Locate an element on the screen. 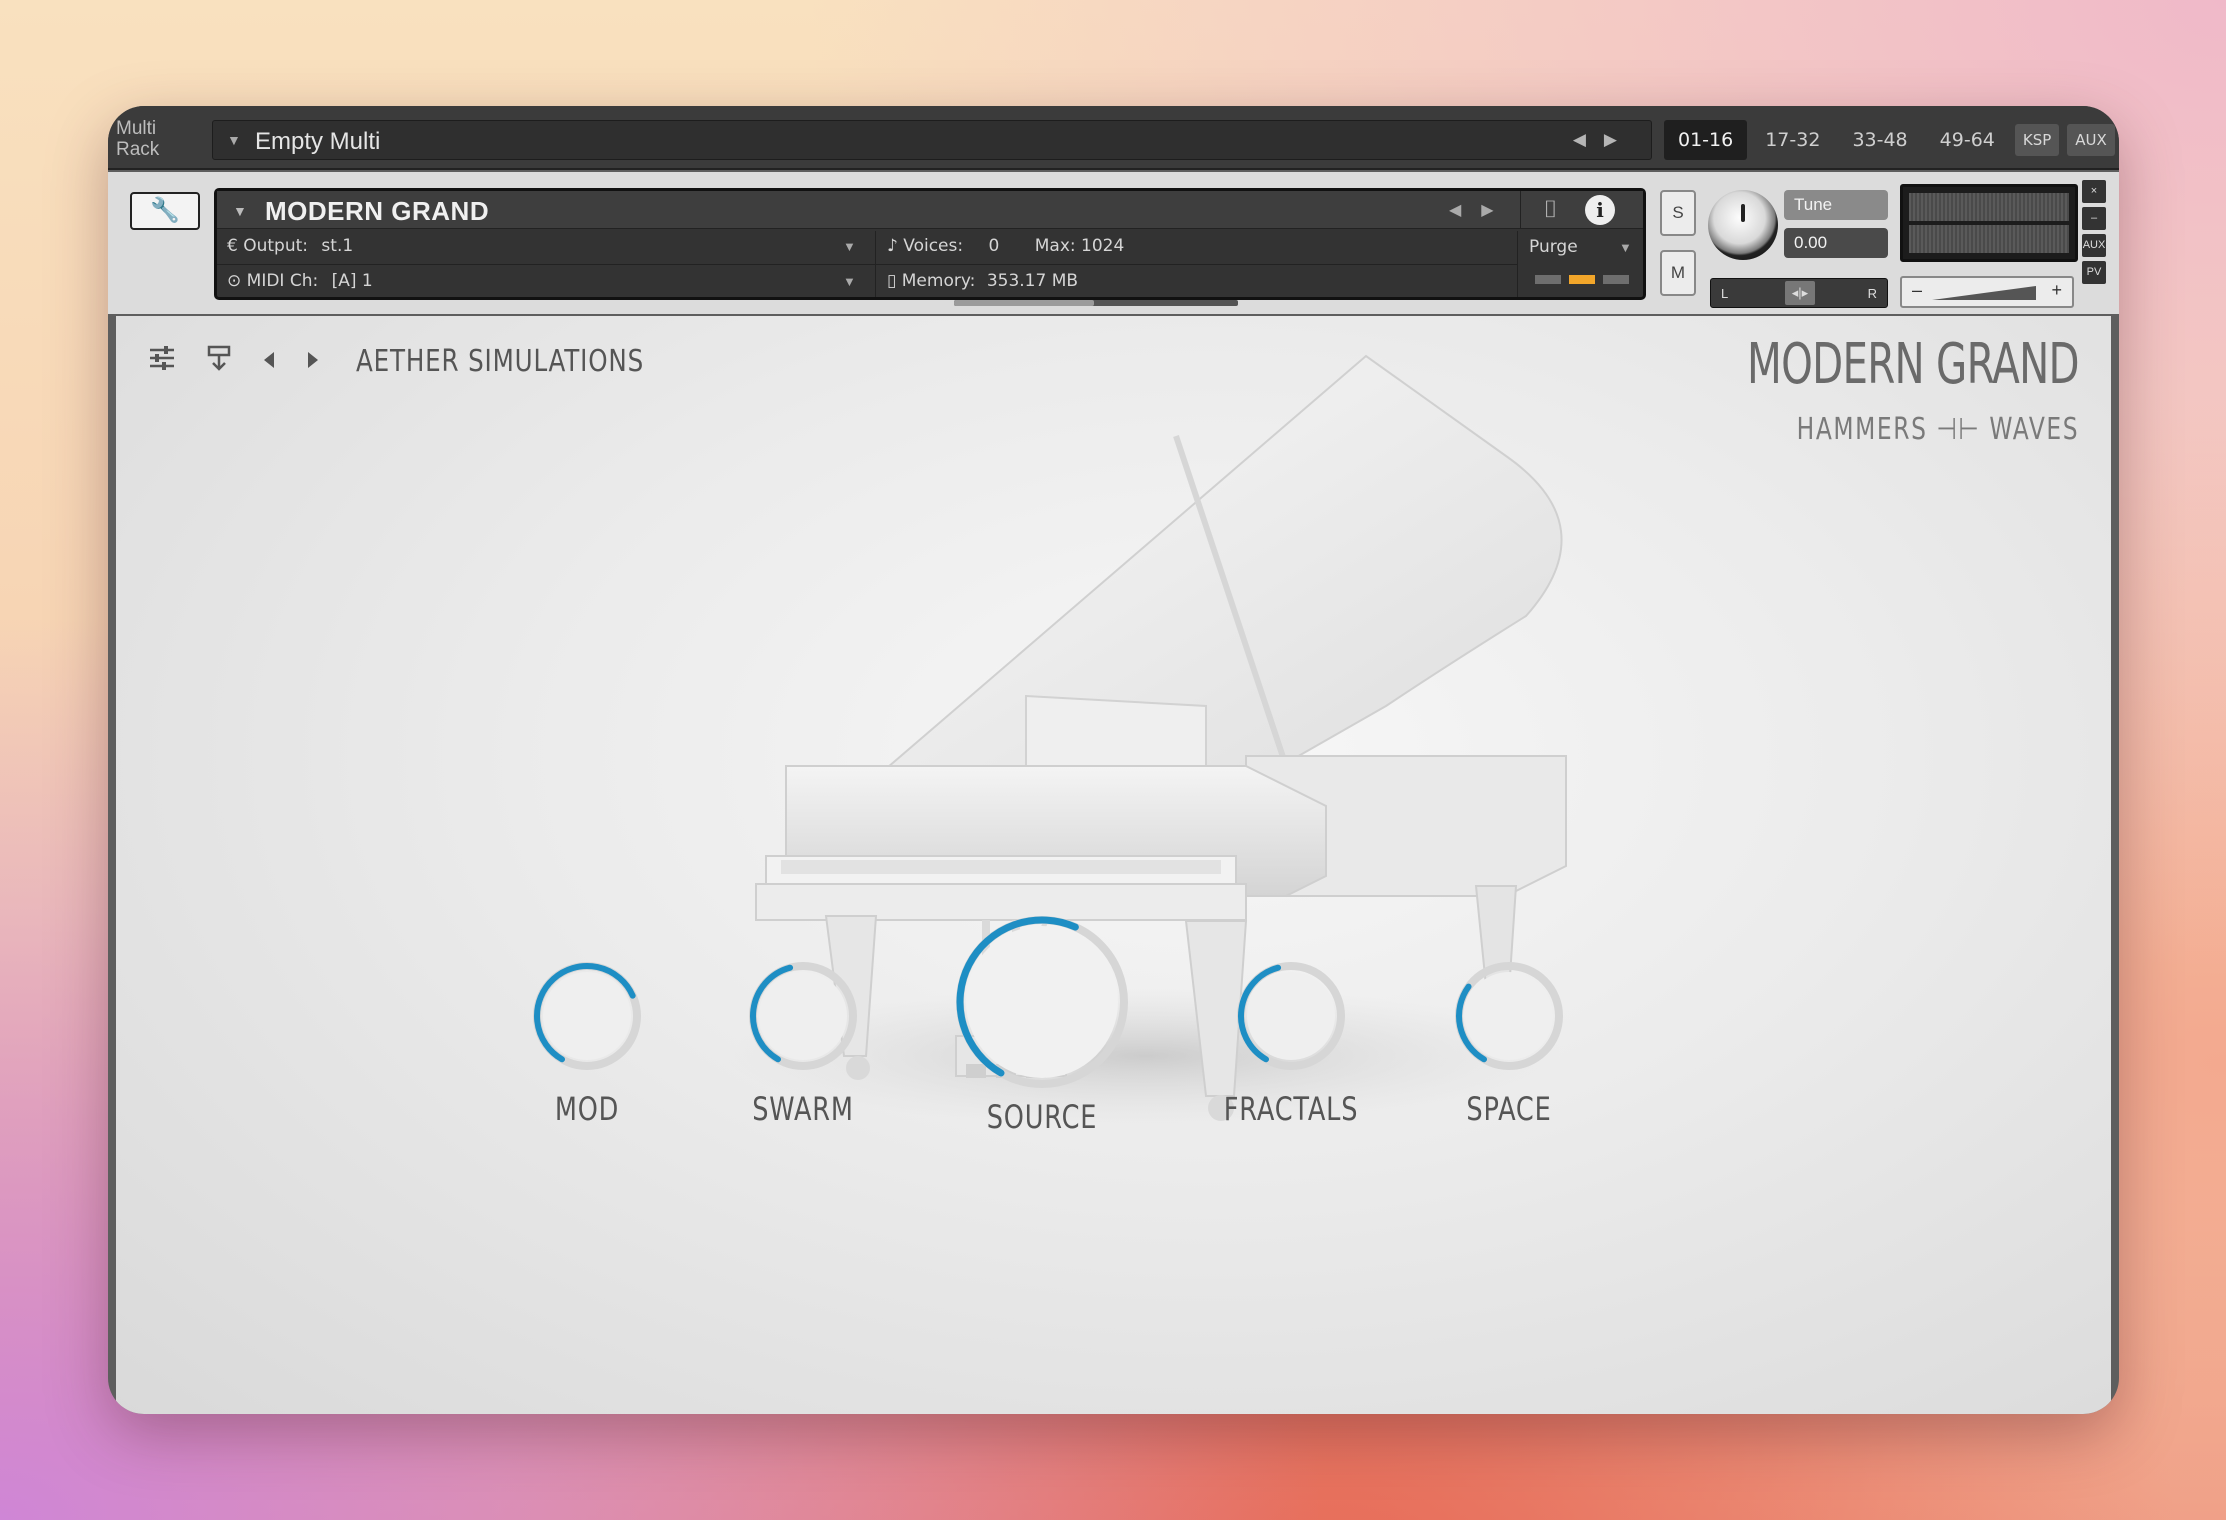 Image resolution: width=2226 pixels, height=1520 pixels. memory-icon: ▯ is located at coordinates (892, 281).